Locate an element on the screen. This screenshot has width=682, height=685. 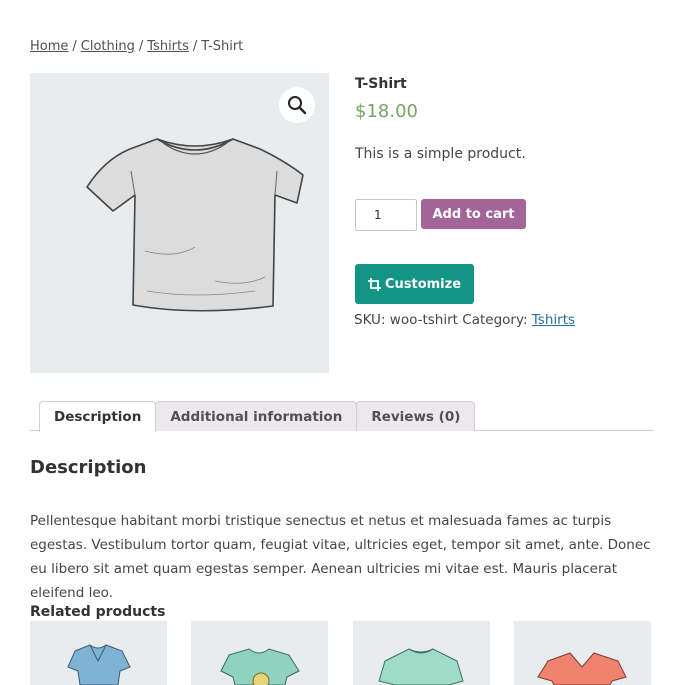
tab-reviews: Reviews (0) is located at coordinates (416, 416).